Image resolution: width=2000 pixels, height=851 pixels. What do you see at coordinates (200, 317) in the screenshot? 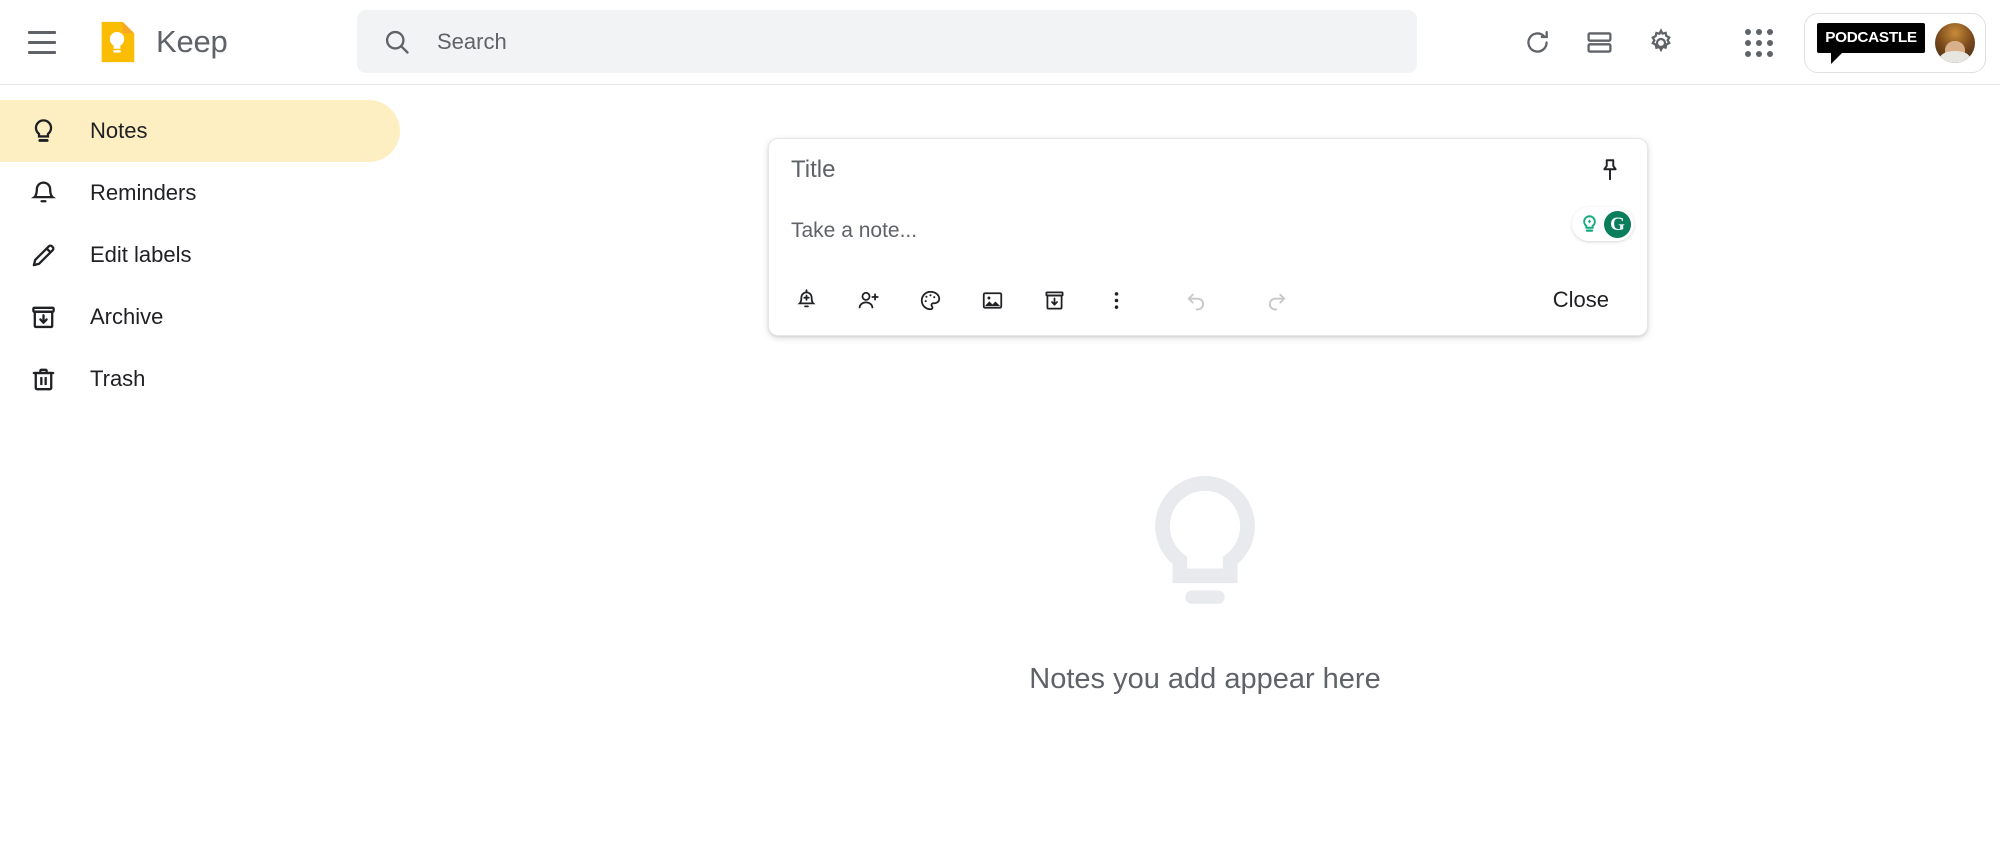
I see `sidebar-item-archive: Archive` at bounding box center [200, 317].